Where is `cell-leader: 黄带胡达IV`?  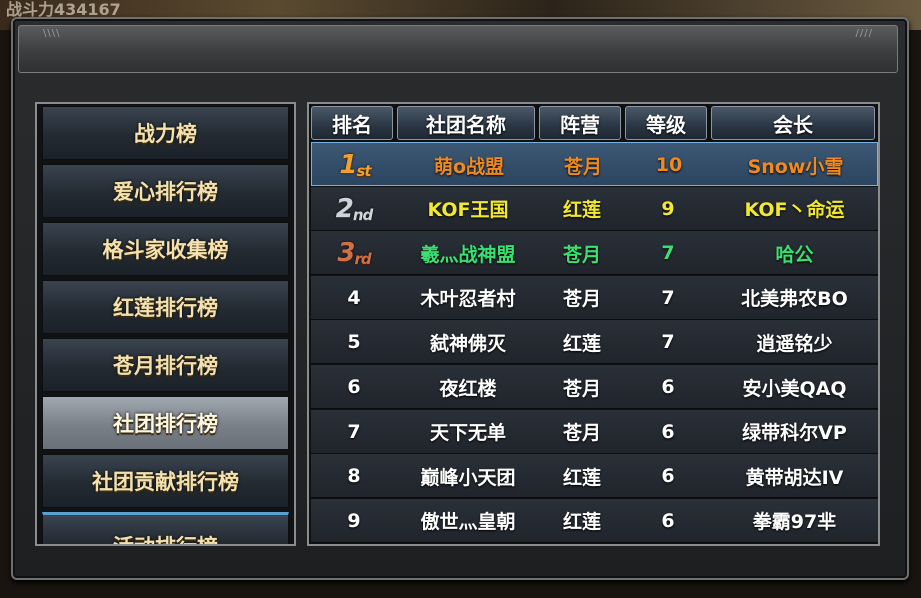 cell-leader: 黄带胡达IV is located at coordinates (794, 477).